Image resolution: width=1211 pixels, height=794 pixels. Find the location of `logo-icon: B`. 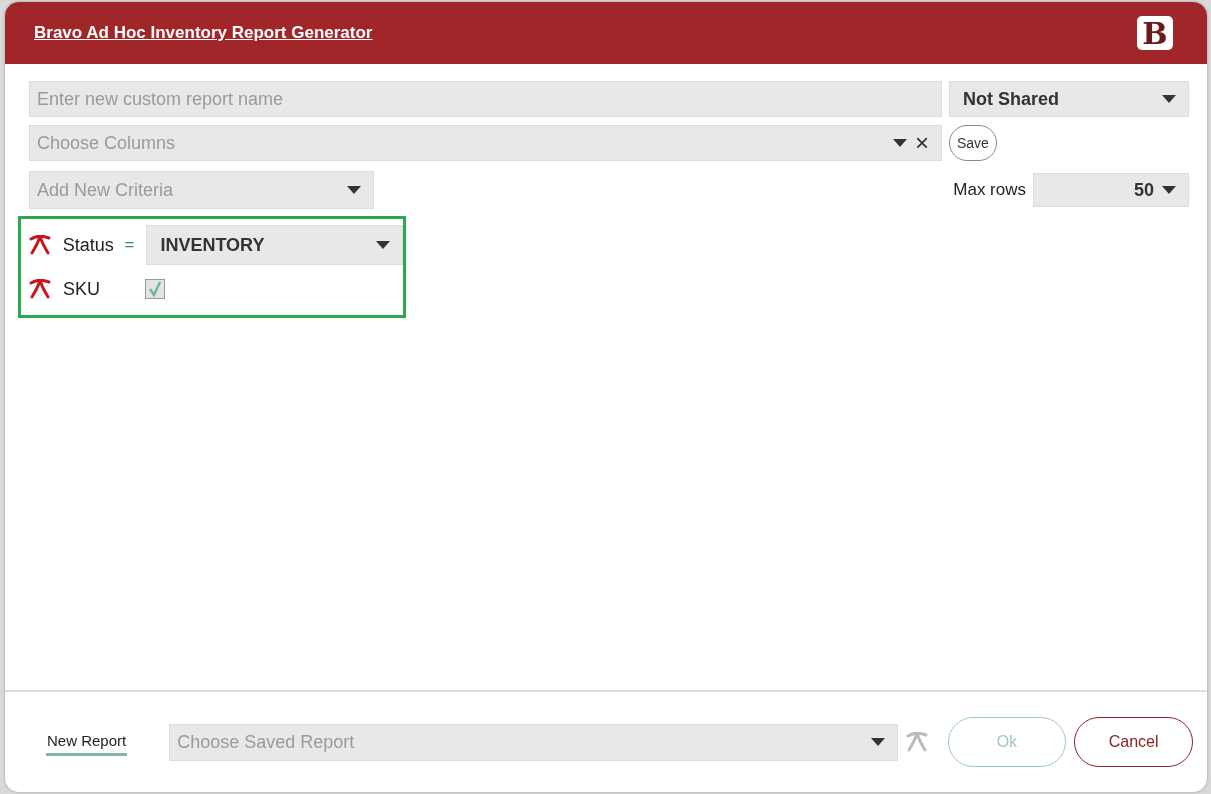

logo-icon: B is located at coordinates (1155, 33).